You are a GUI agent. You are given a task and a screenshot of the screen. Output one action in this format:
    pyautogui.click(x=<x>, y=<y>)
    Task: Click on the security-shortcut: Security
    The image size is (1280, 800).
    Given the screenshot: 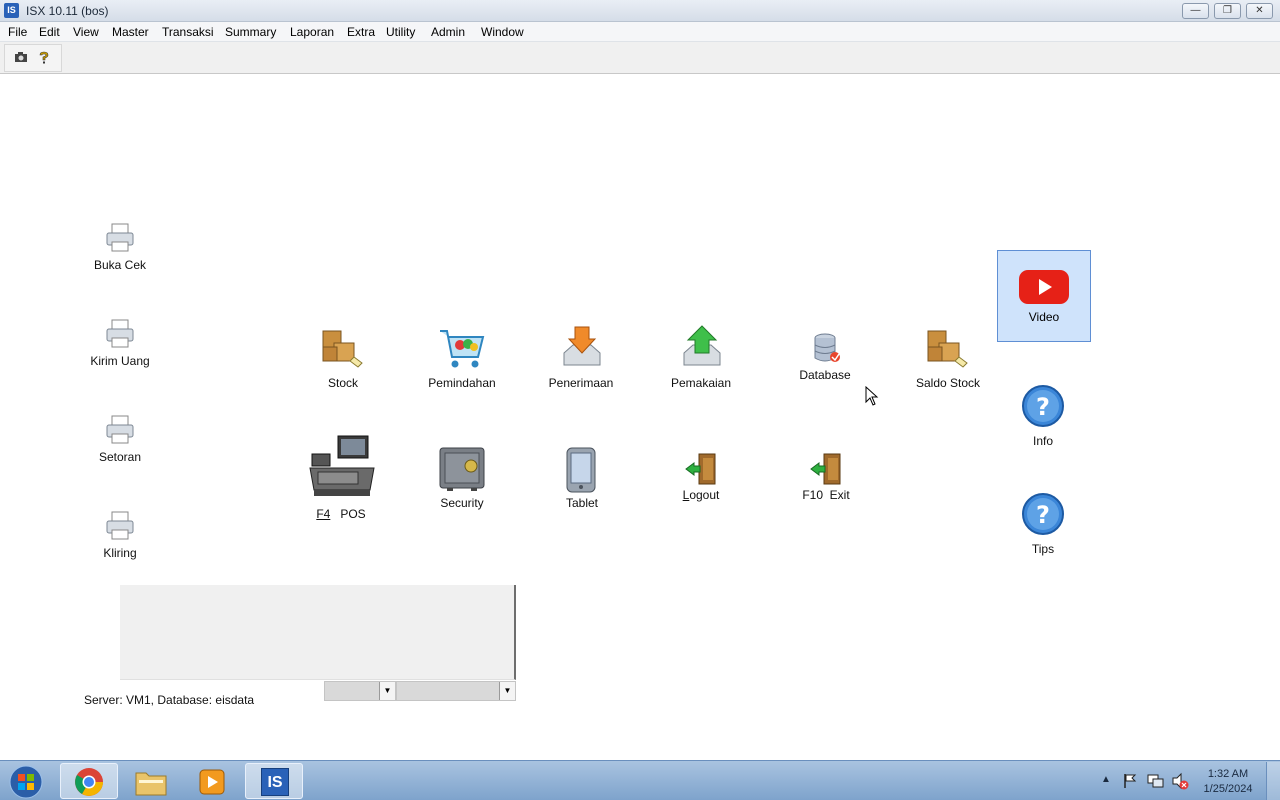 What is the action you would take?
    pyautogui.click(x=462, y=479)
    